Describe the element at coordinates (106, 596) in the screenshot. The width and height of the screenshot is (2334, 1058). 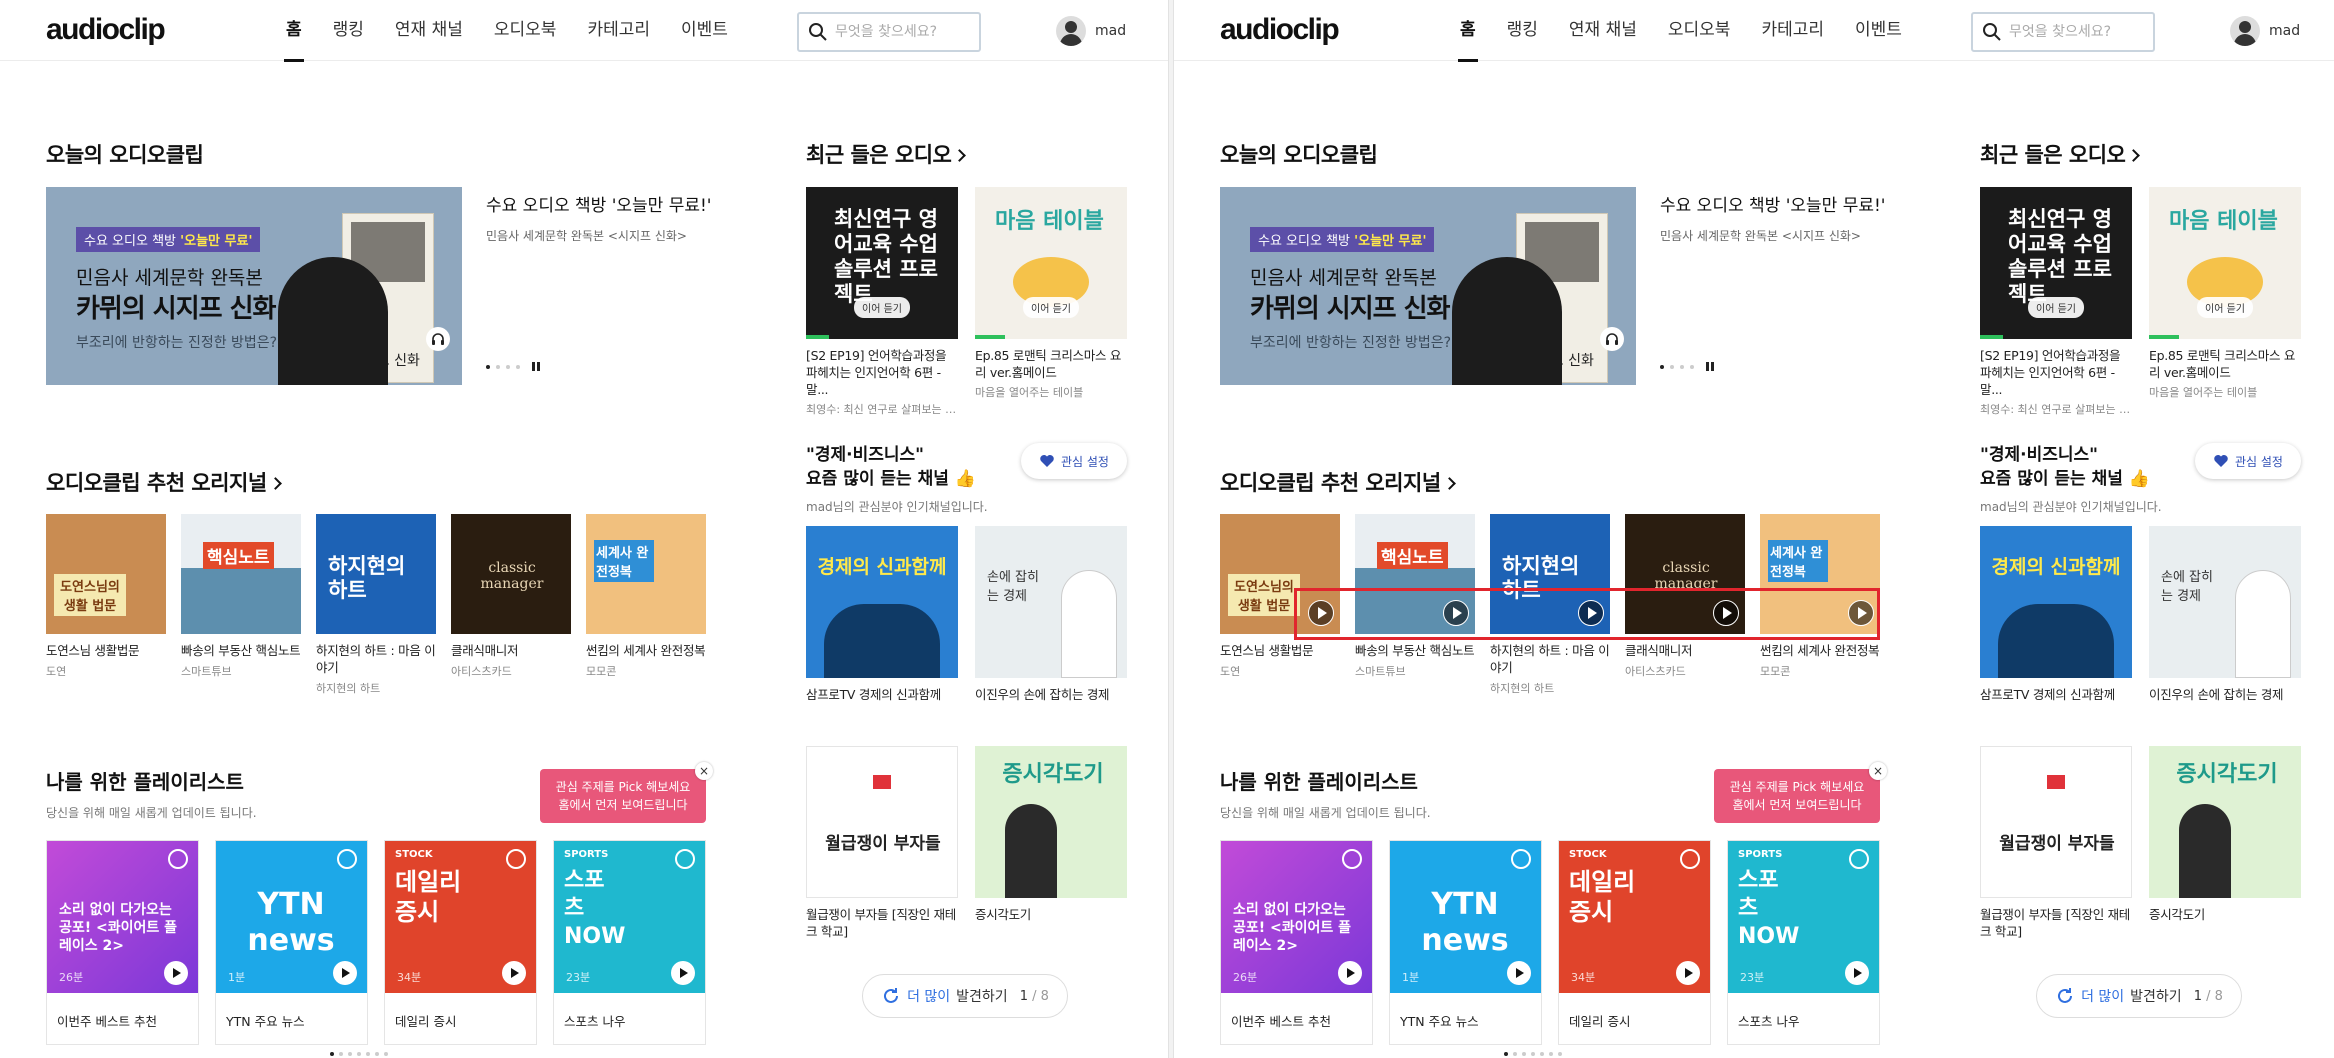
I see `original-card: 도연스님의 생활 법문 도연스님 생활법문 도연` at that location.